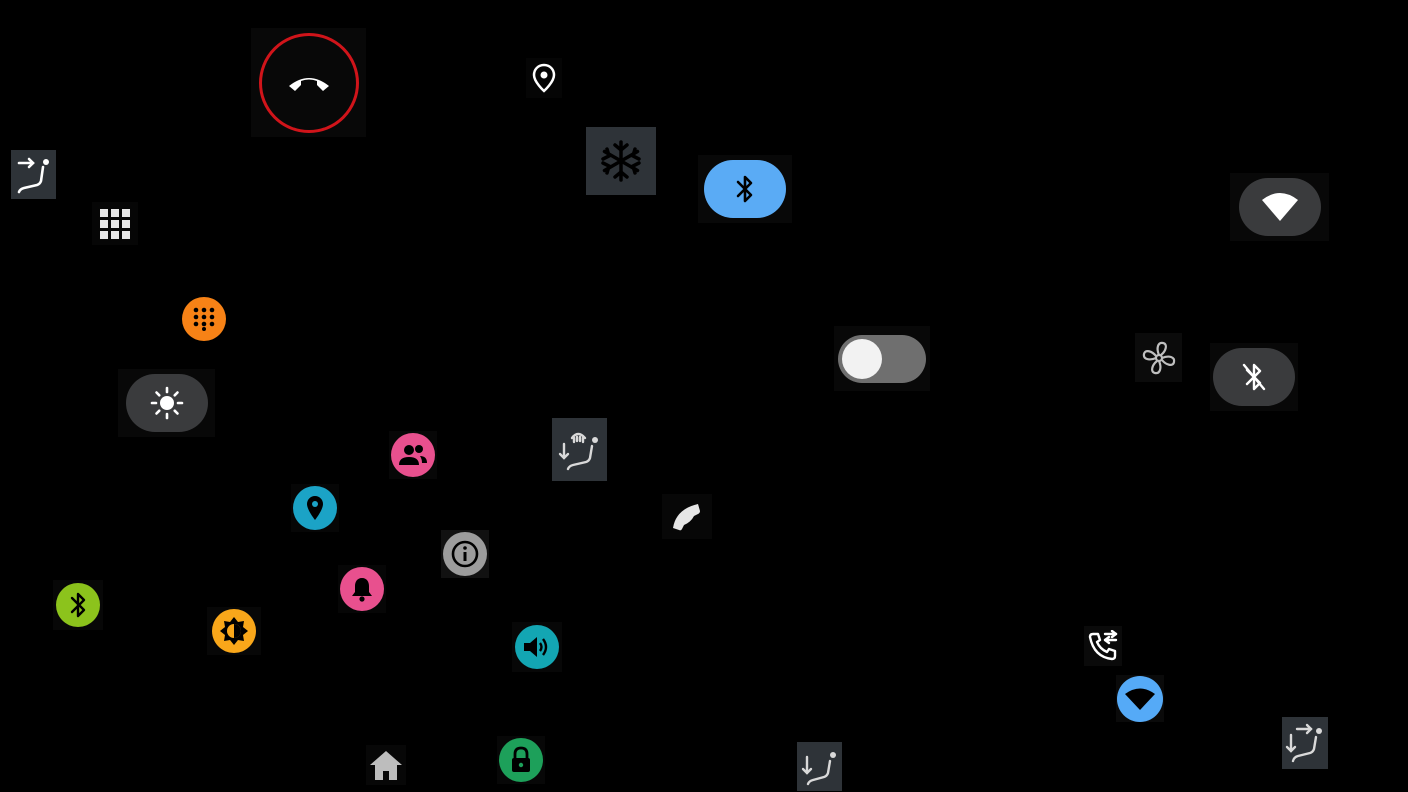  I want to click on home-button, so click(386, 765).